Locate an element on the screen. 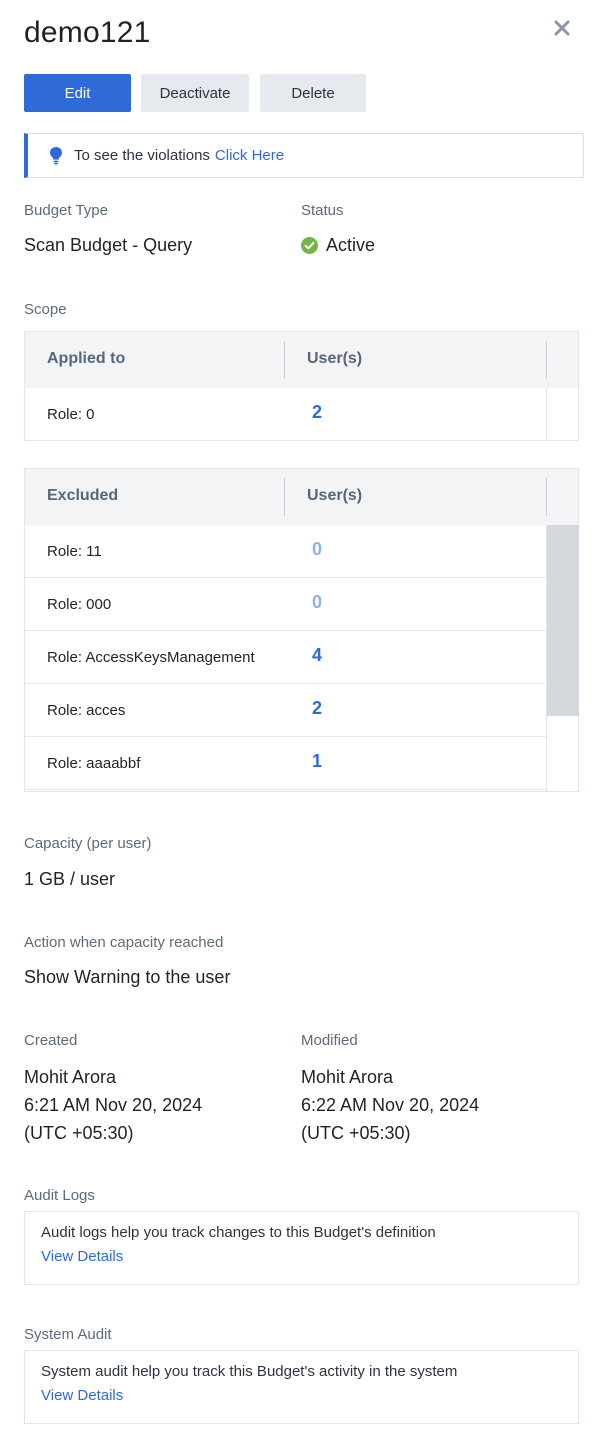 The height and width of the screenshot is (1452, 594). role-name: Role: acces is located at coordinates (86, 710).